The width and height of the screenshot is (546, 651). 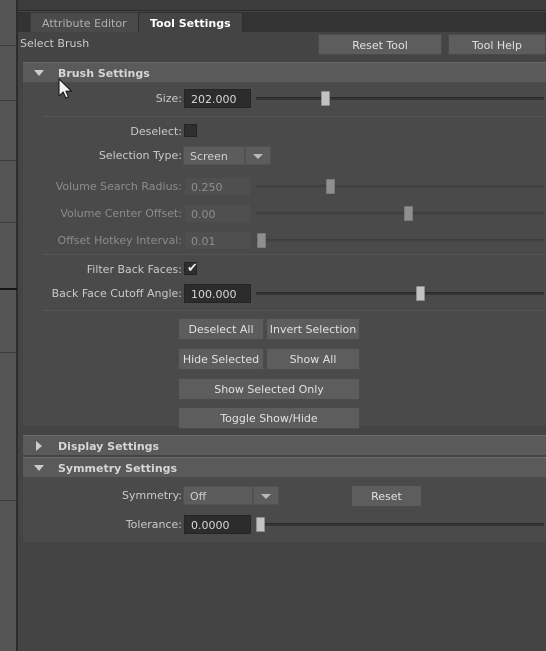 What do you see at coordinates (217, 98) in the screenshot?
I see `size-input: 202.000` at bounding box center [217, 98].